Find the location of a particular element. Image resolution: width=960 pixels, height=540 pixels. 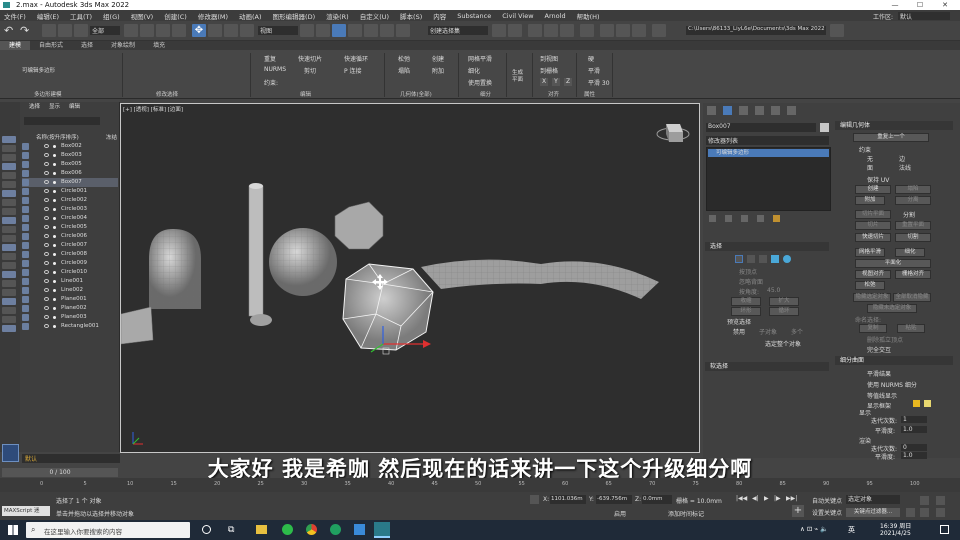

play-icon: ▶ is located at coordinates (766, 498).